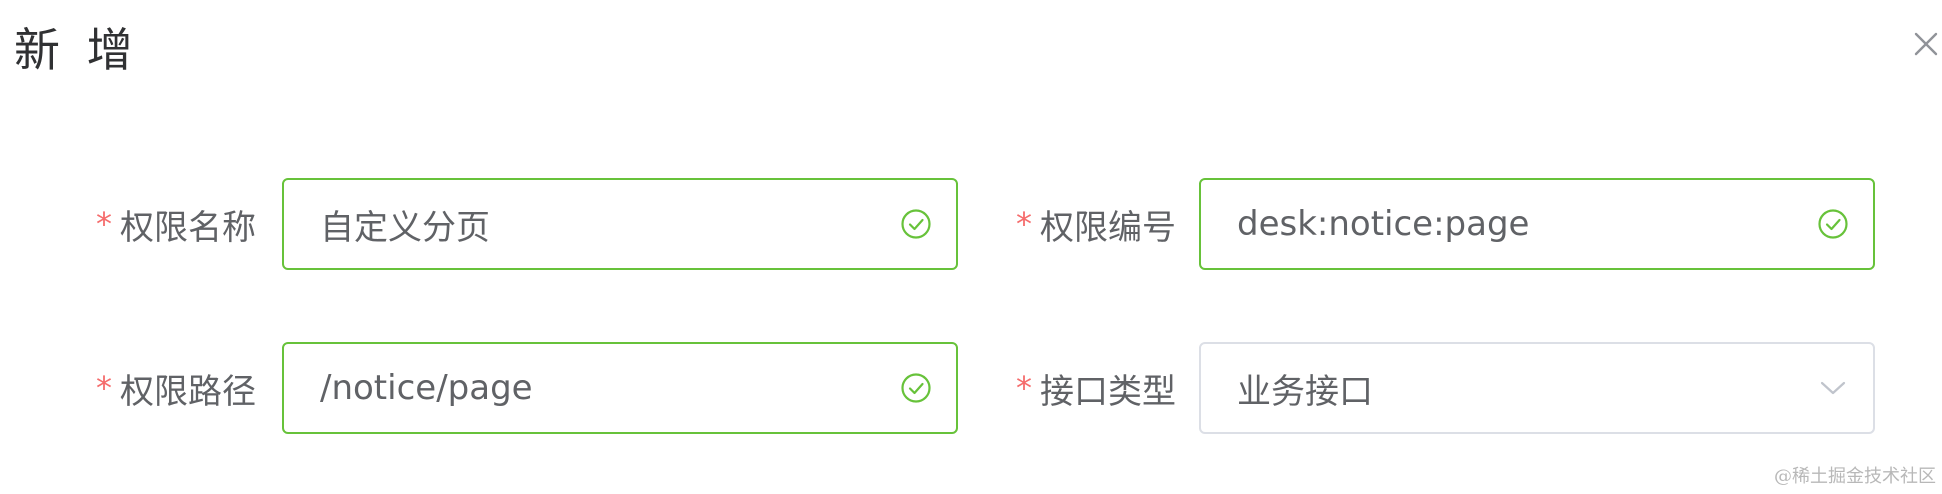  What do you see at coordinates (1305, 391) in the screenshot?
I see `interface-type-selected-value: 业务接口` at bounding box center [1305, 391].